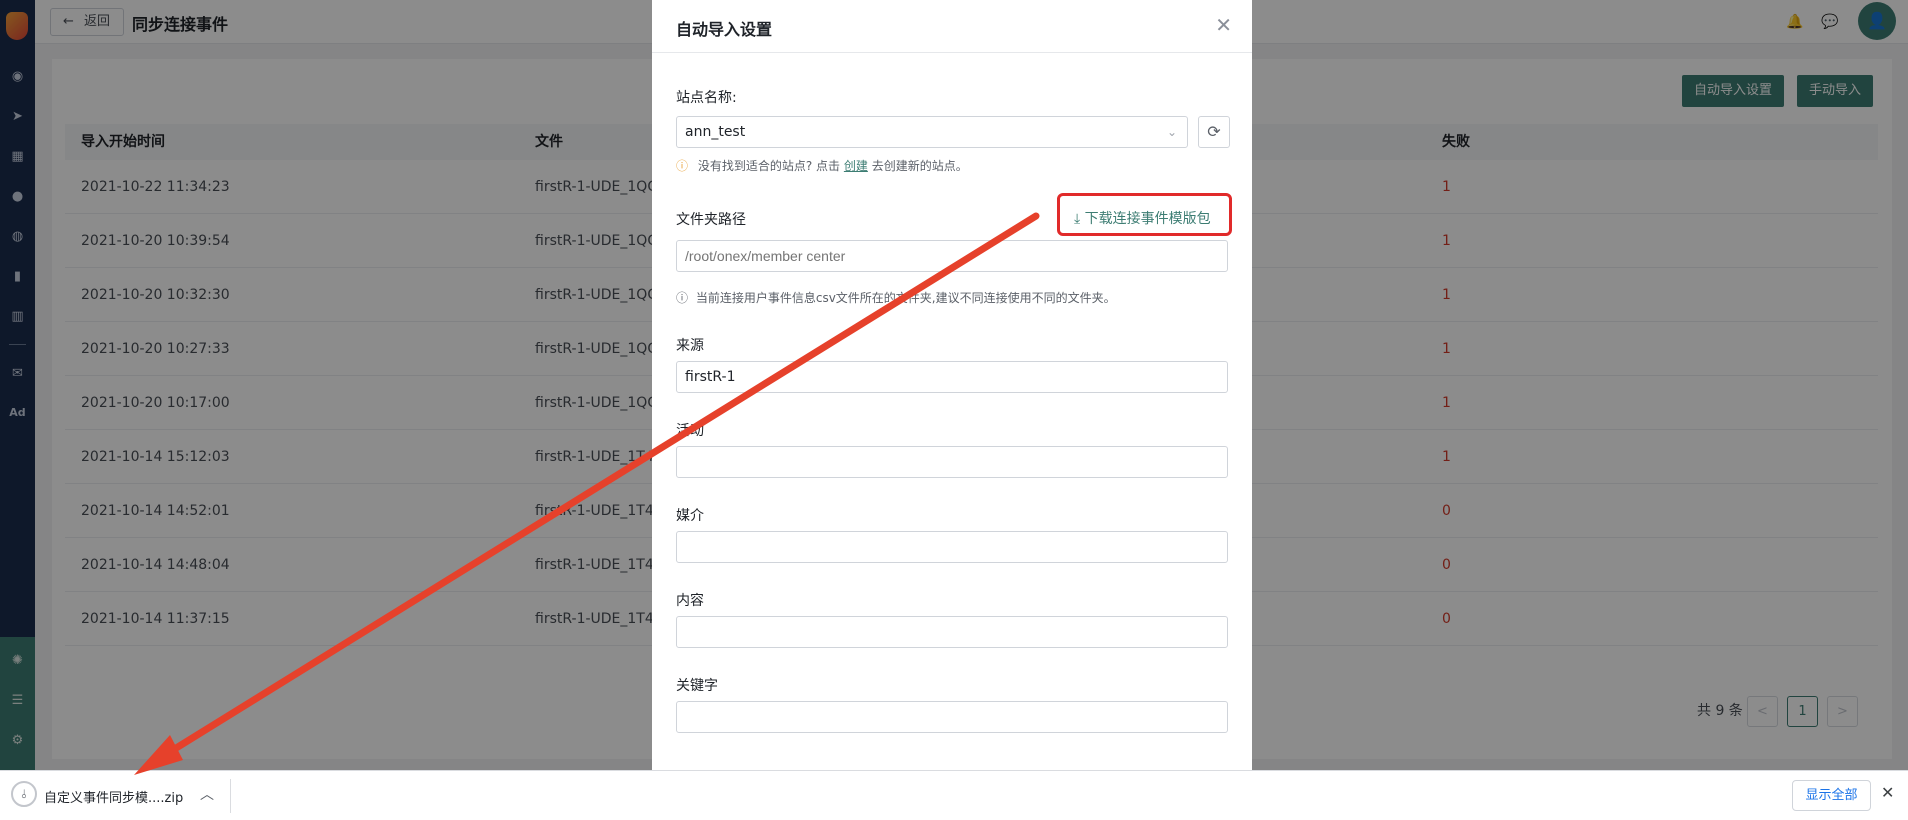 The height and width of the screenshot is (820, 1908). I want to click on show-all-button: 显示全部, so click(1831, 795).